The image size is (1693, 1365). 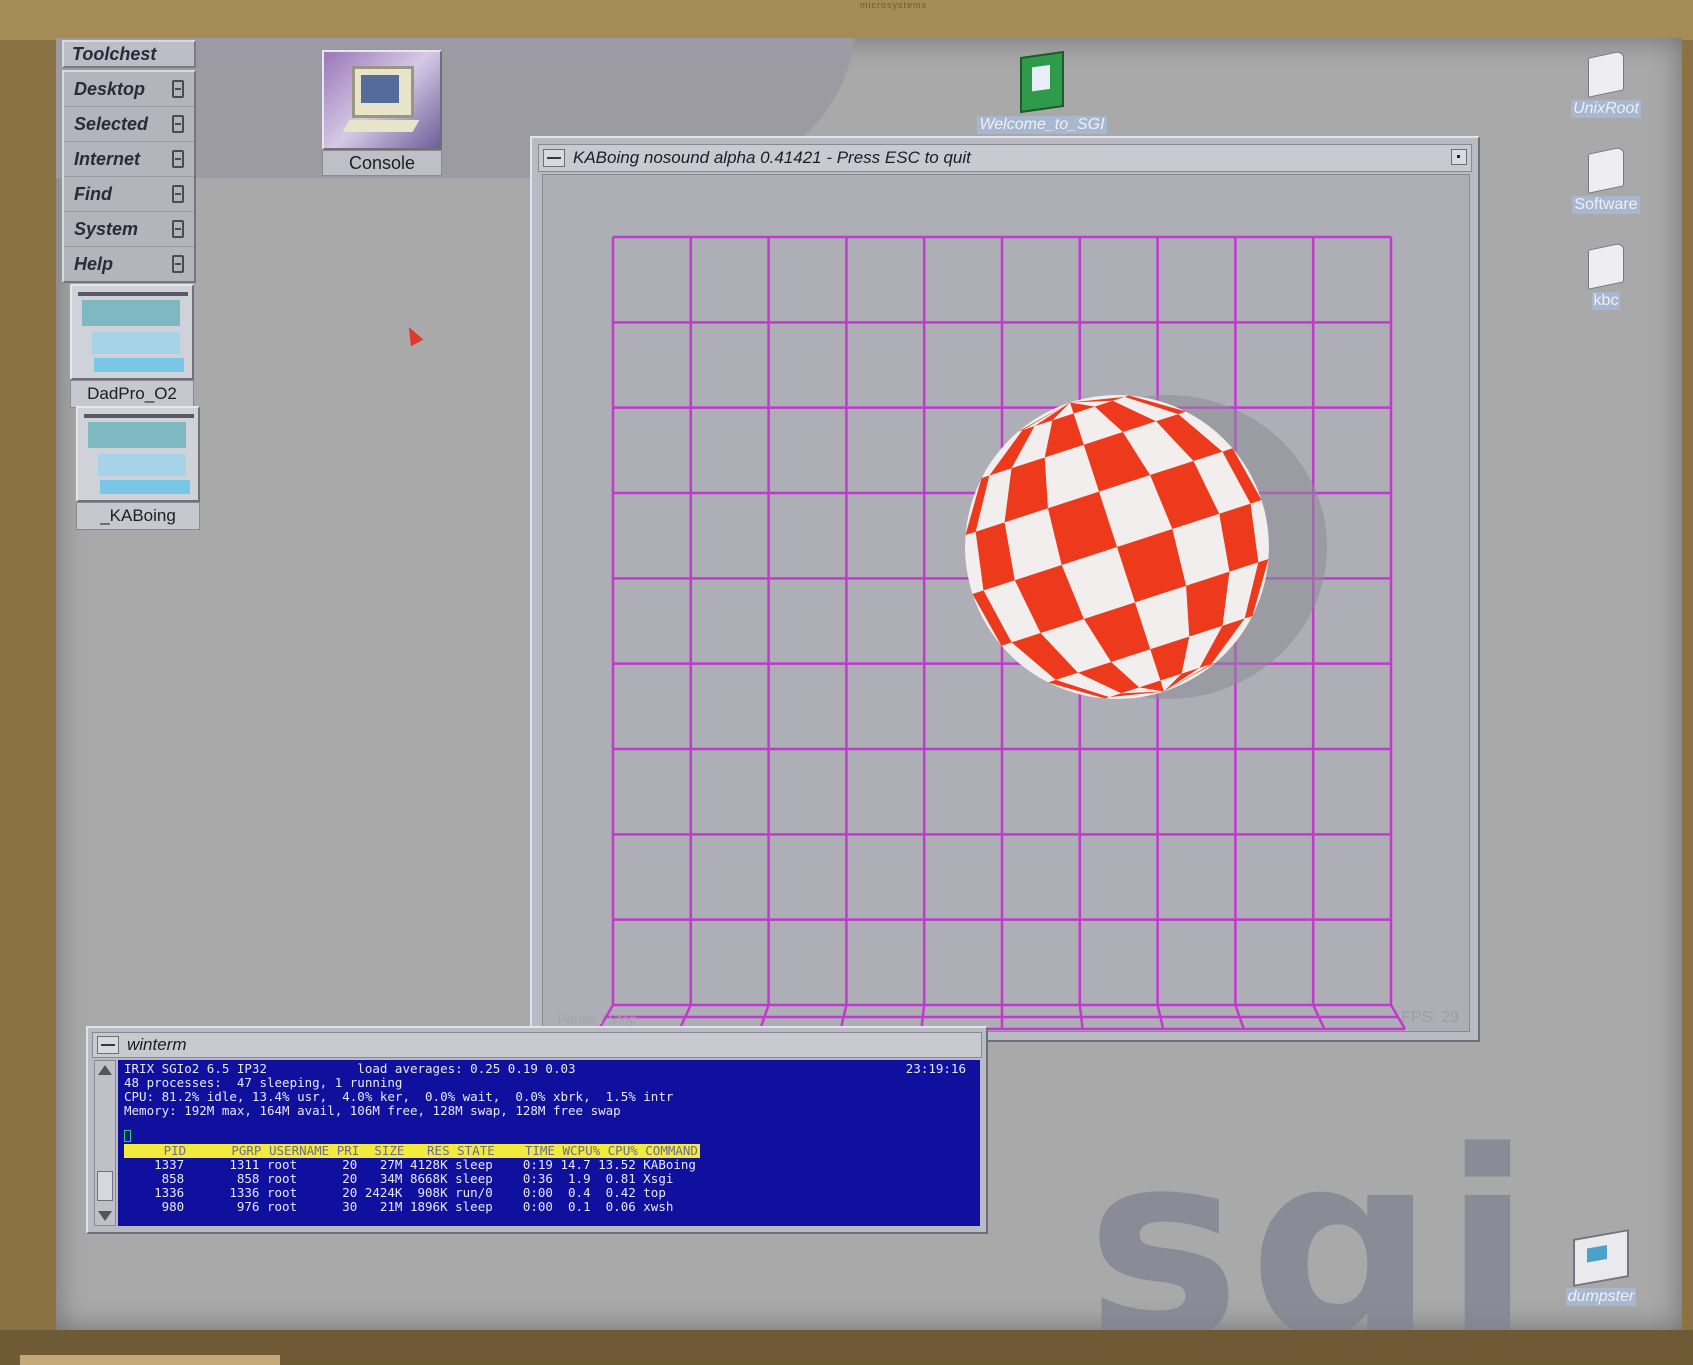 What do you see at coordinates (129, 264) in the screenshot?
I see `toolchest-item-help: Help` at bounding box center [129, 264].